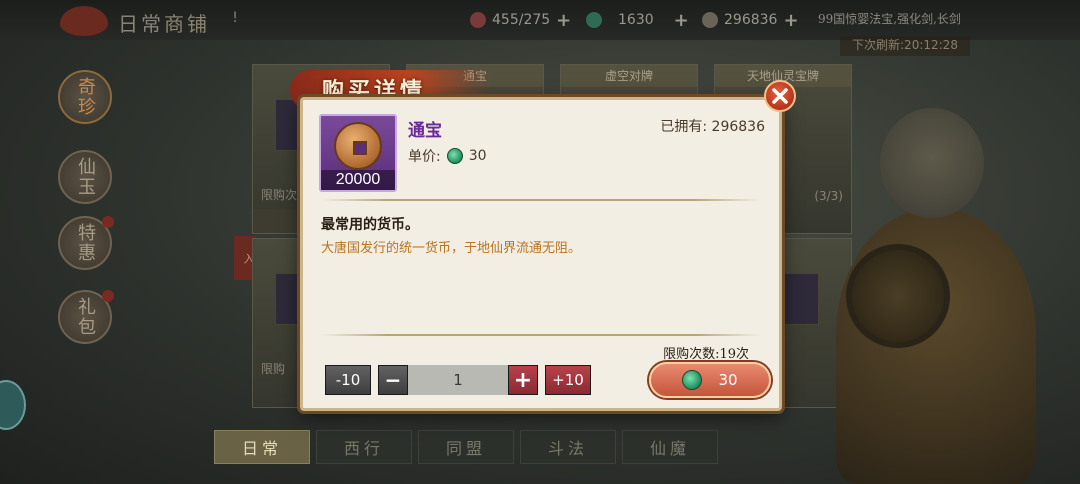 This screenshot has height=484, width=1080. Describe the element at coordinates (563, 20) in the screenshot. I see `add-stamina-button: +` at that location.